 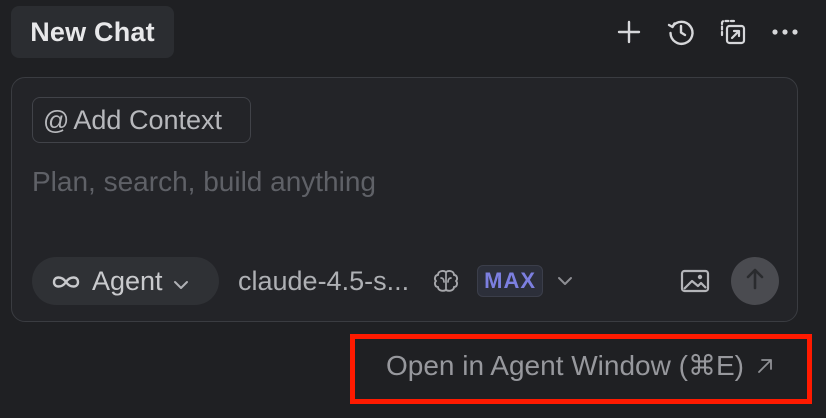 I want to click on prompt-input: Plan, search, build anything, so click(x=204, y=182).